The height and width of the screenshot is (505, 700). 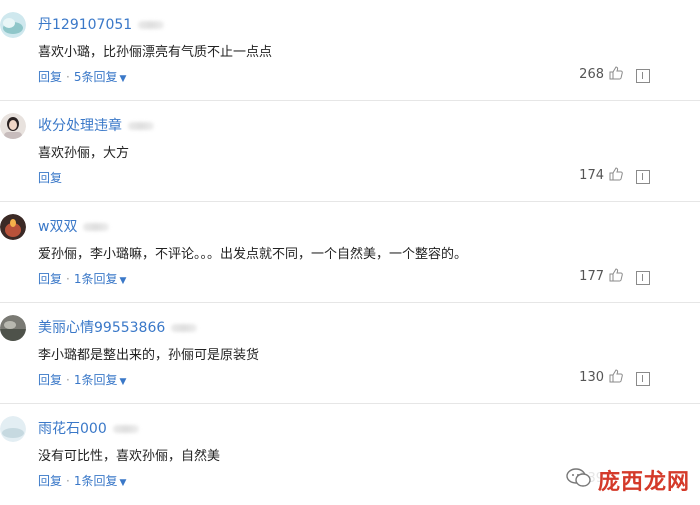 I want to click on like-count: 130, so click(x=591, y=377).